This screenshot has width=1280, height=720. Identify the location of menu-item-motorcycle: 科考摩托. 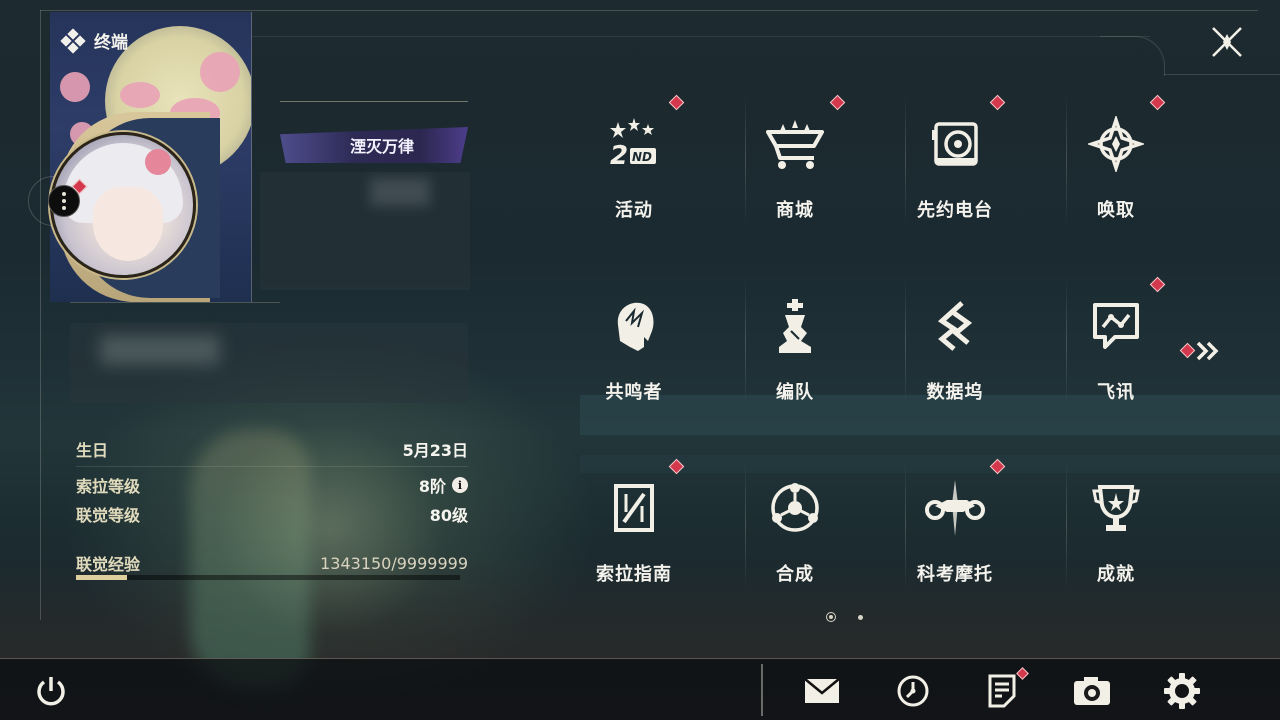
(955, 554).